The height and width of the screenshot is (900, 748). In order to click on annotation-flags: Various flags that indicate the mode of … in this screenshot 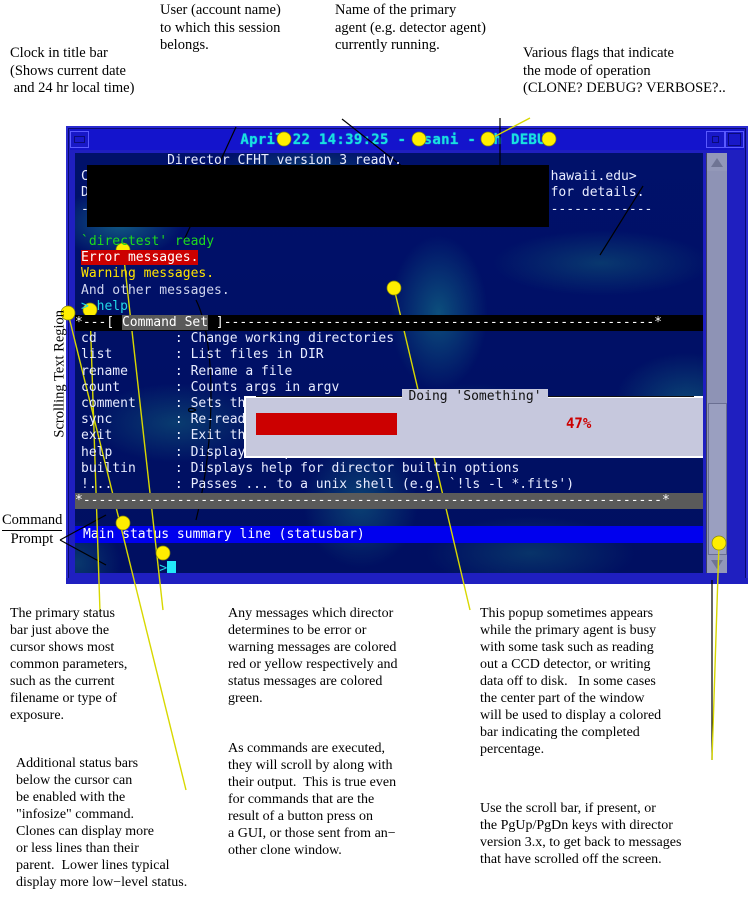, I will do `click(624, 70)`.